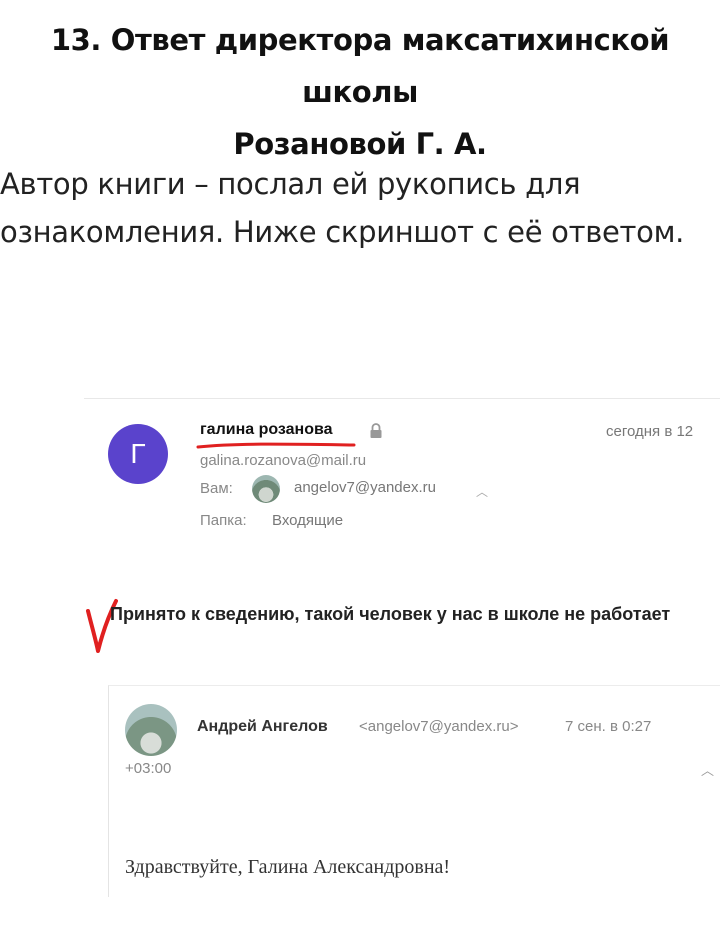 Image resolution: width=720 pixels, height=946 pixels. I want to click on email-date: сегодня в 12, so click(650, 431).